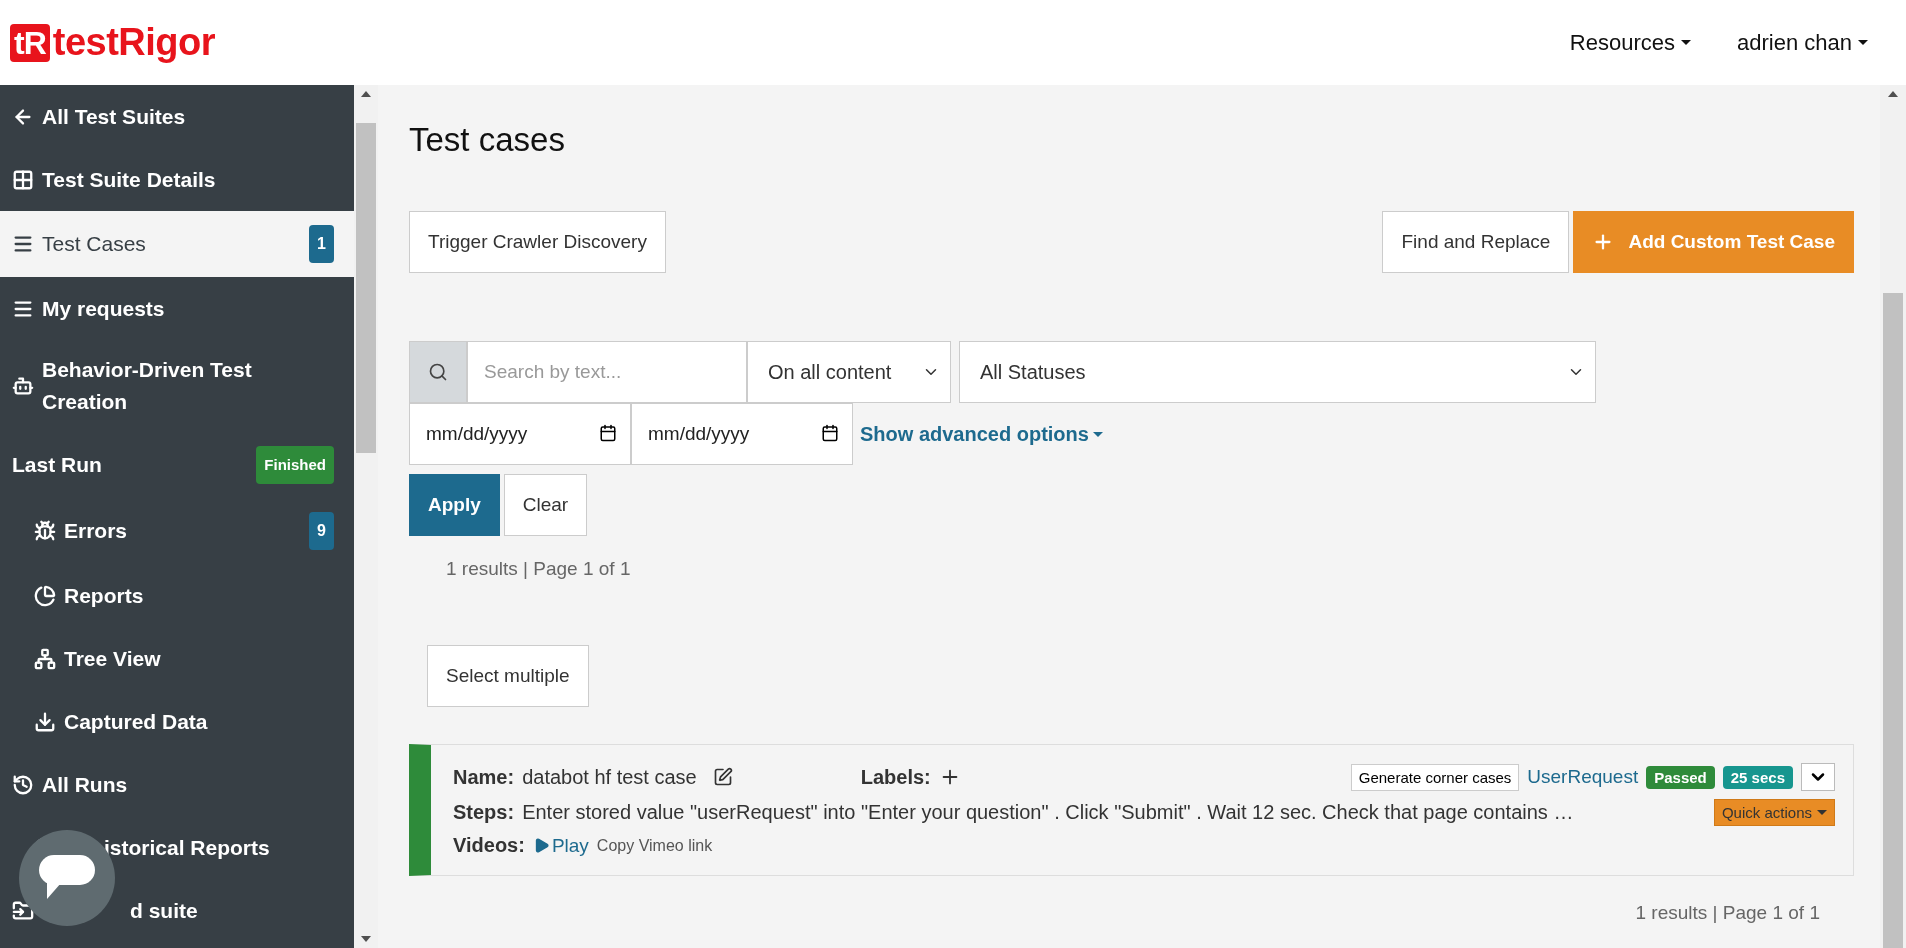 The image size is (1906, 948). What do you see at coordinates (545, 505) in the screenshot?
I see `clear-button: Clear` at bounding box center [545, 505].